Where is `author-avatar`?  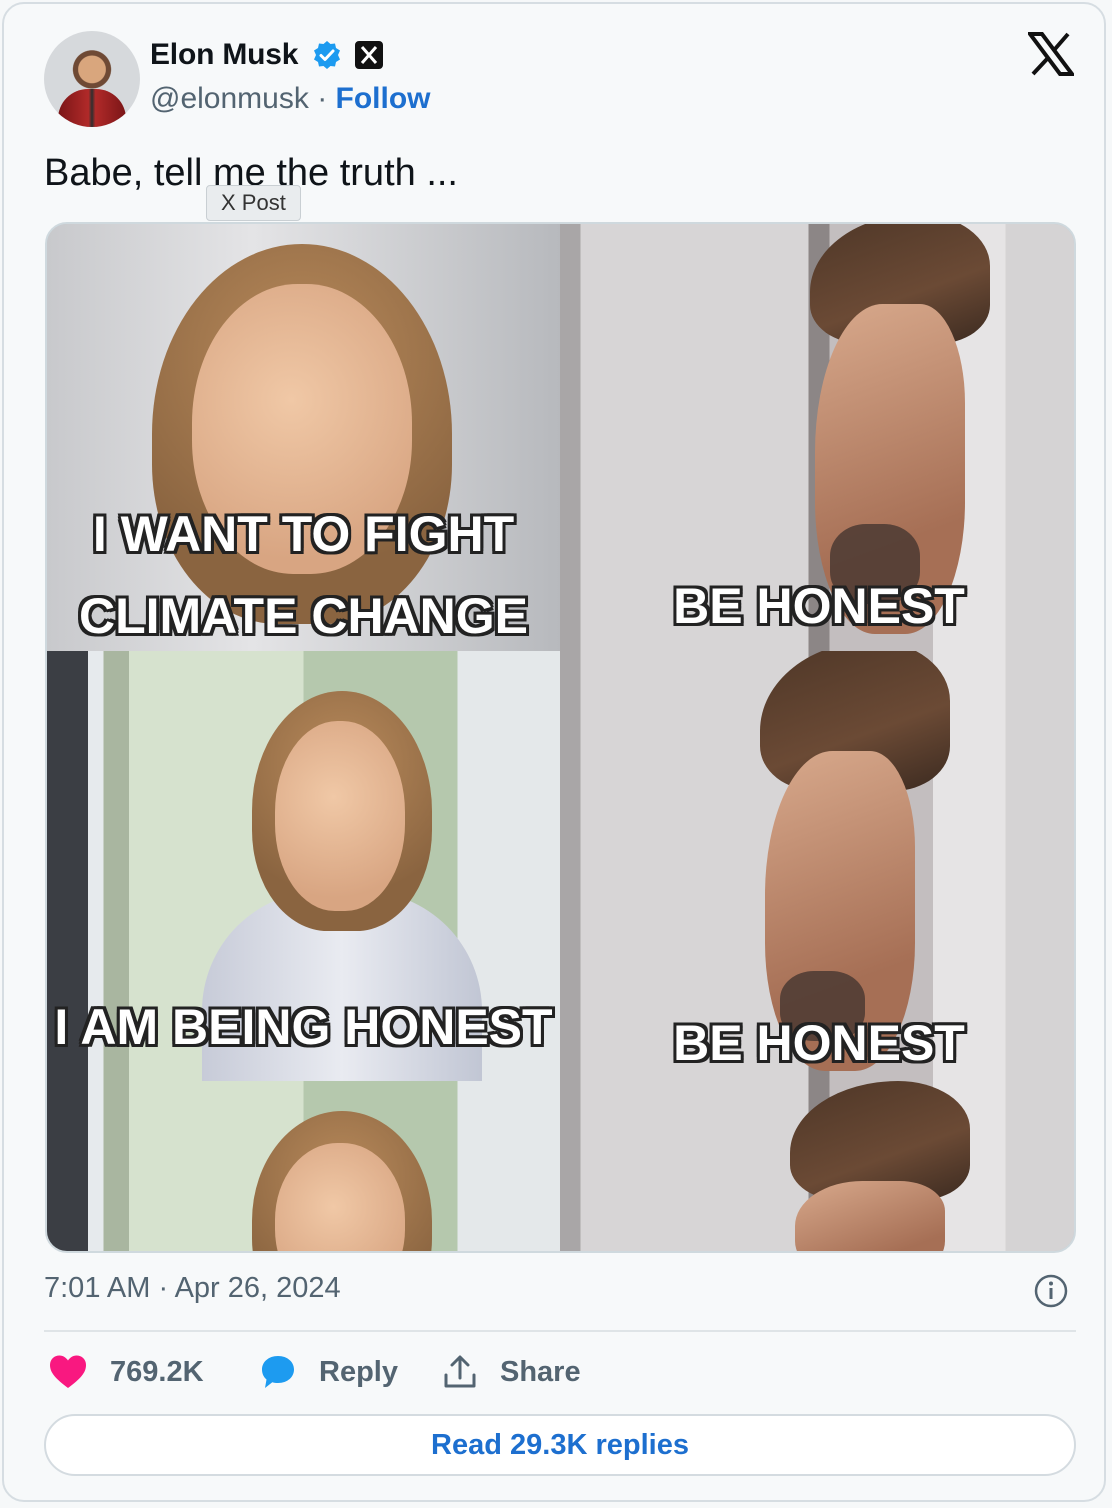
author-avatar is located at coordinates (92, 79).